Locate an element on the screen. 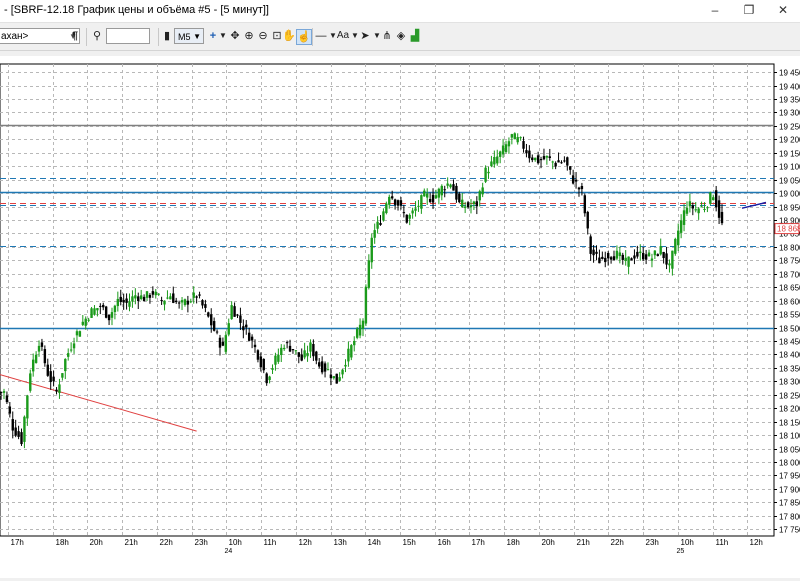  date-marker-label: 25 is located at coordinates (681, 551).